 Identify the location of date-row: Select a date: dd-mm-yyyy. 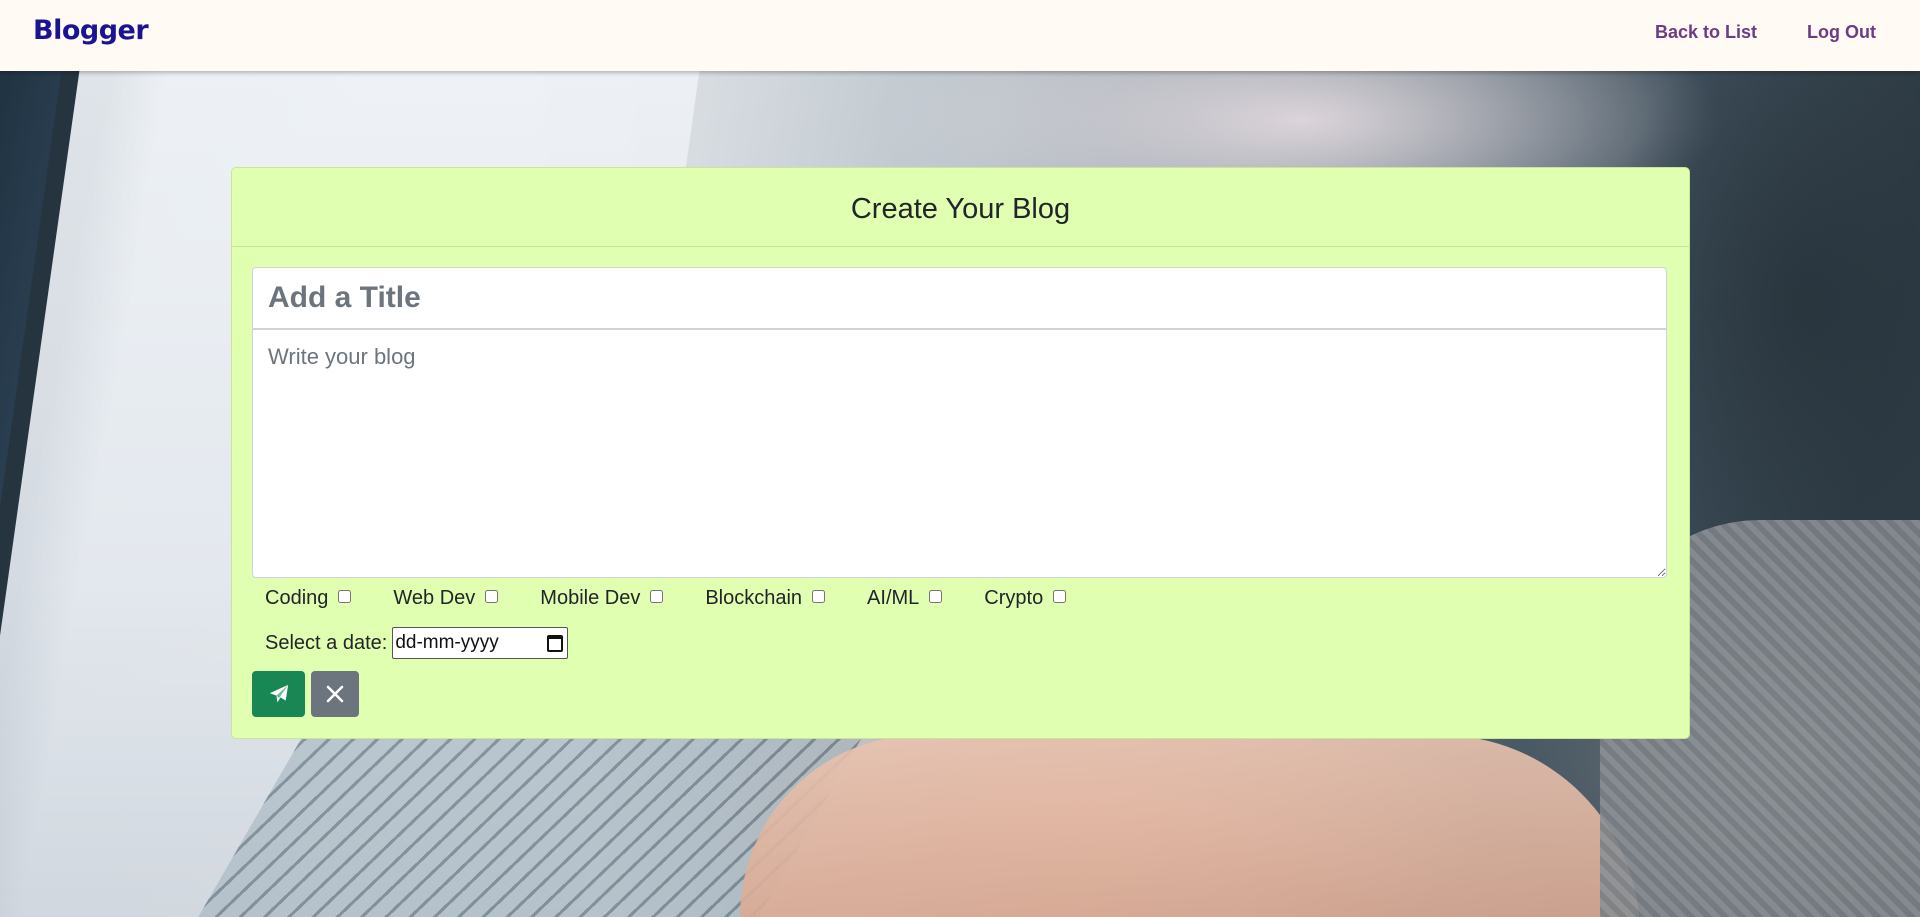
(417, 643).